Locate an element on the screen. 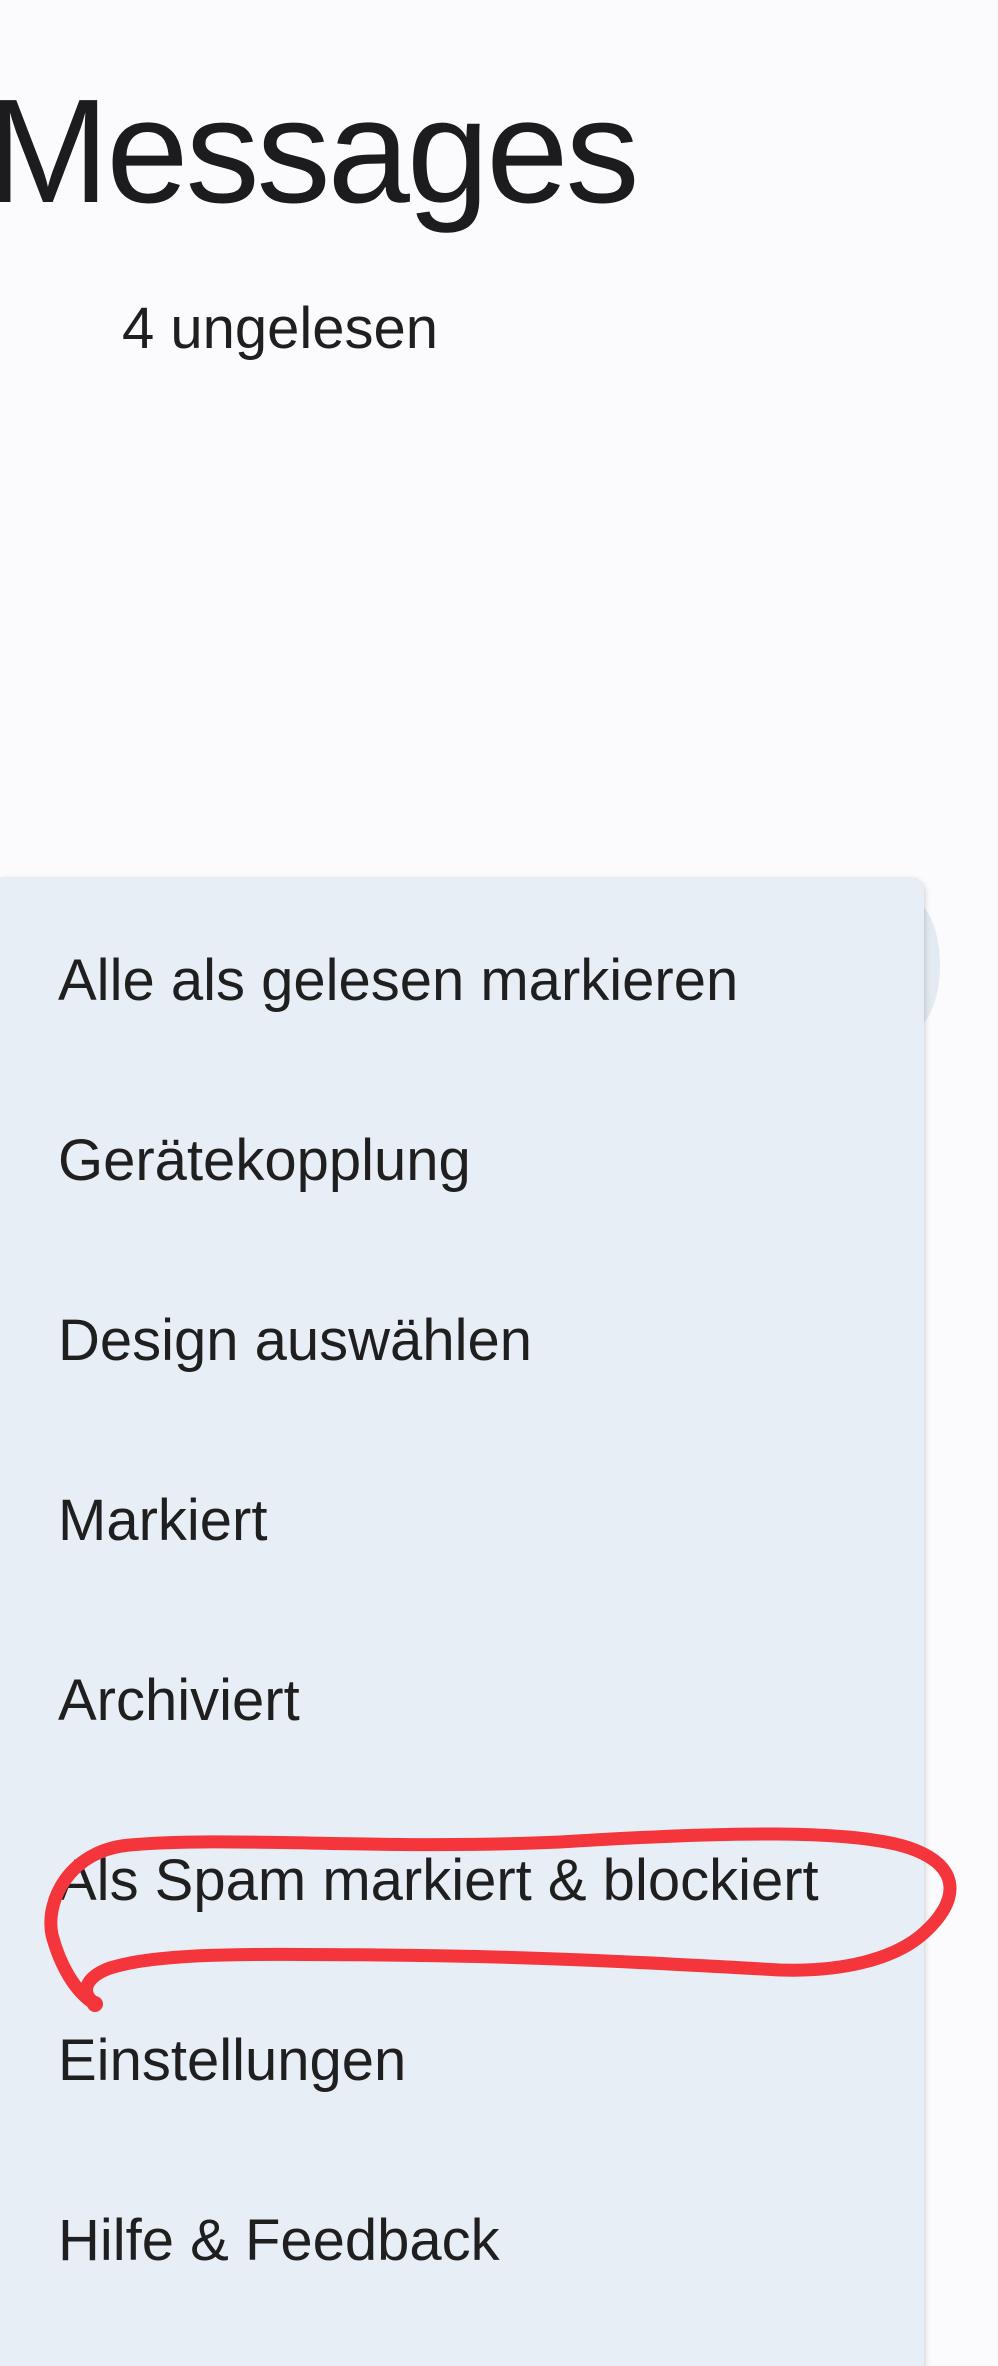 This screenshot has height=2366, width=998. menu-item-choose-theme: Design auswählen is located at coordinates (462, 1340).